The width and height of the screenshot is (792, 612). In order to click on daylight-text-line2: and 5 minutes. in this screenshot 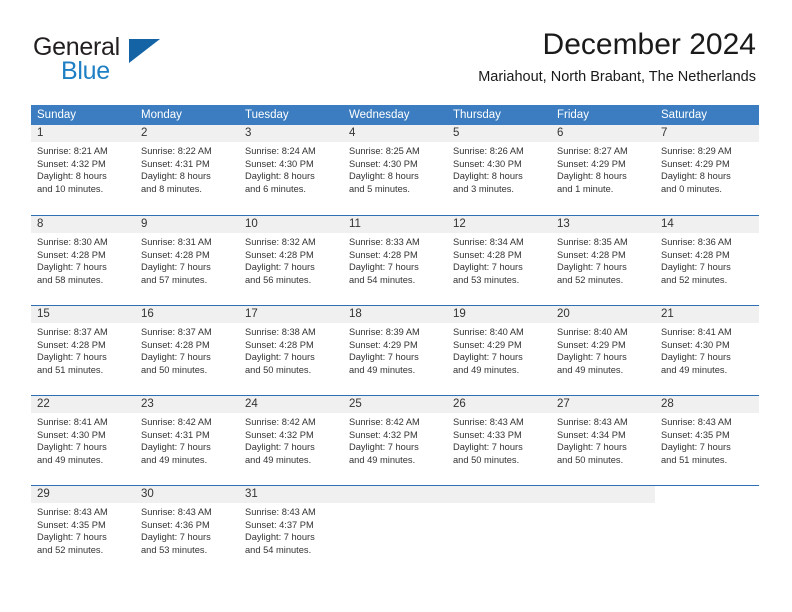, I will do `click(379, 188)`.